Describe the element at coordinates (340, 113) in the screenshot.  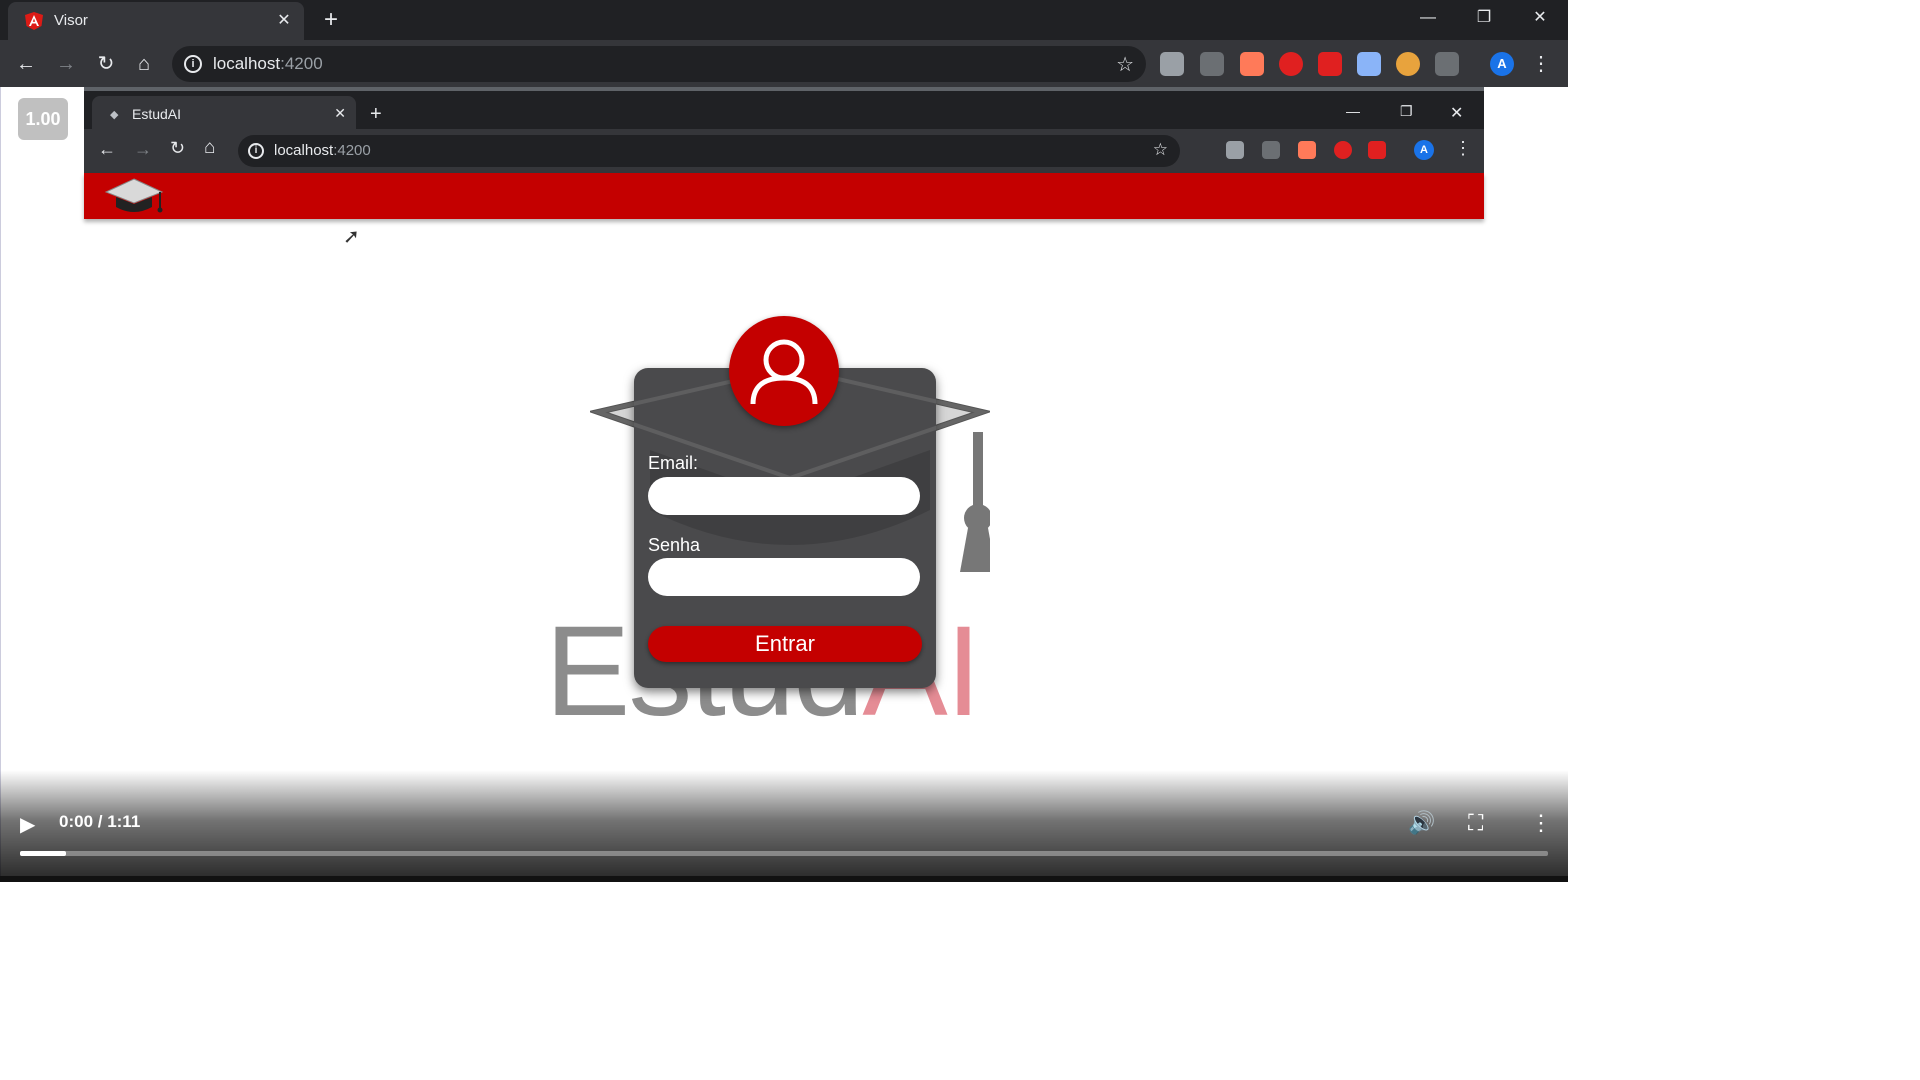
I see `inner-close-tab-icon: ✕` at that location.